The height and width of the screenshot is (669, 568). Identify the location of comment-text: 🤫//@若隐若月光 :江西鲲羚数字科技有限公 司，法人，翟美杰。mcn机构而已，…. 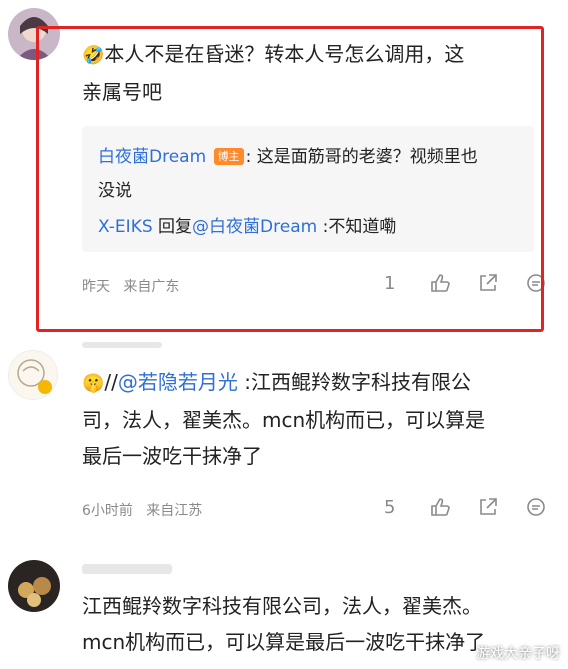
(284, 419).